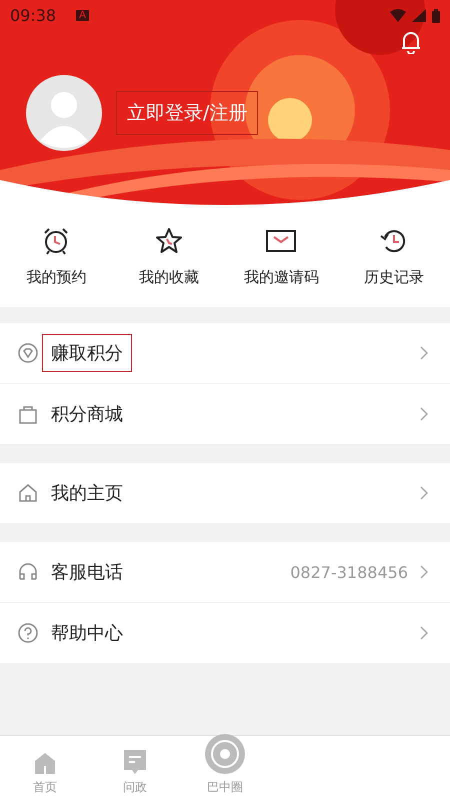 This screenshot has width=450, height=800. I want to click on help-icon, so click(28, 633).